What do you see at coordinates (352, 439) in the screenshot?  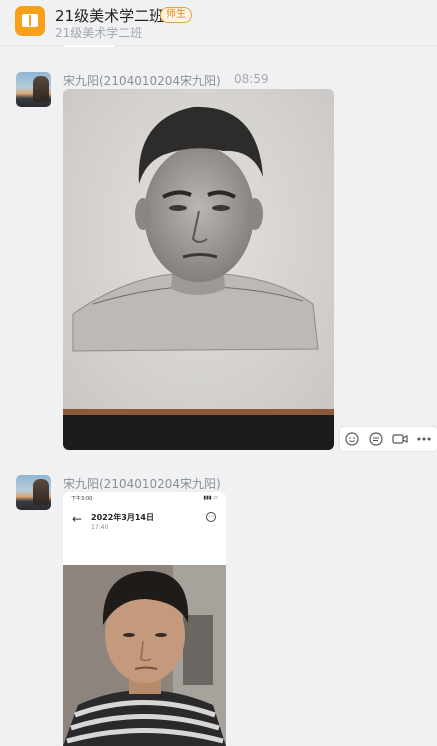 I see `add-emoji-icon` at bounding box center [352, 439].